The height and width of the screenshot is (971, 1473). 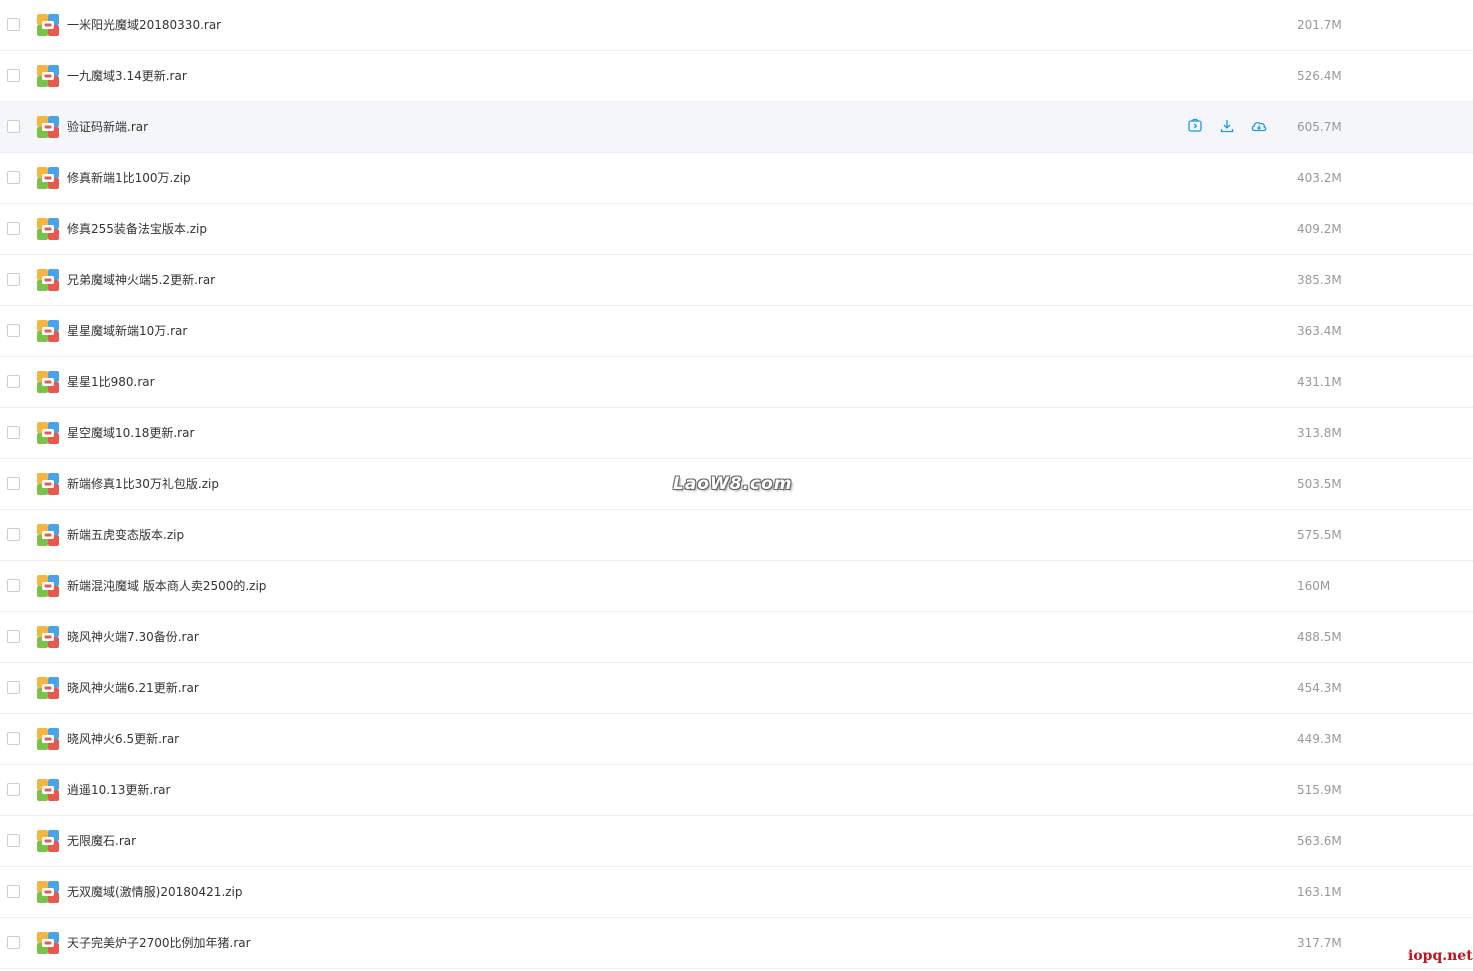 What do you see at coordinates (1319, 382) in the screenshot?
I see `file-size: 431.1M` at bounding box center [1319, 382].